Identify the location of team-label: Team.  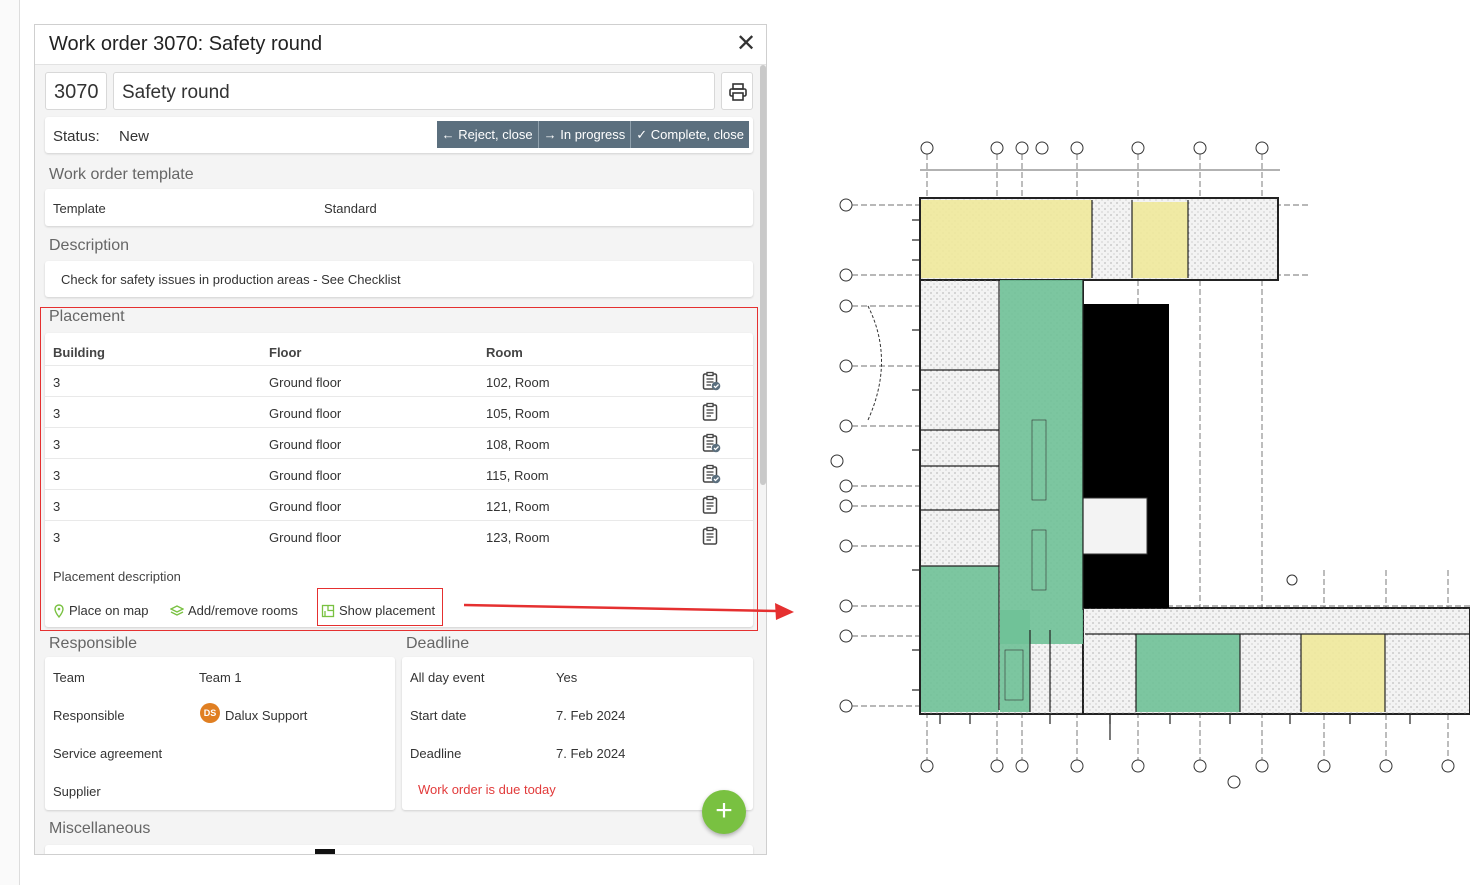
(69, 677).